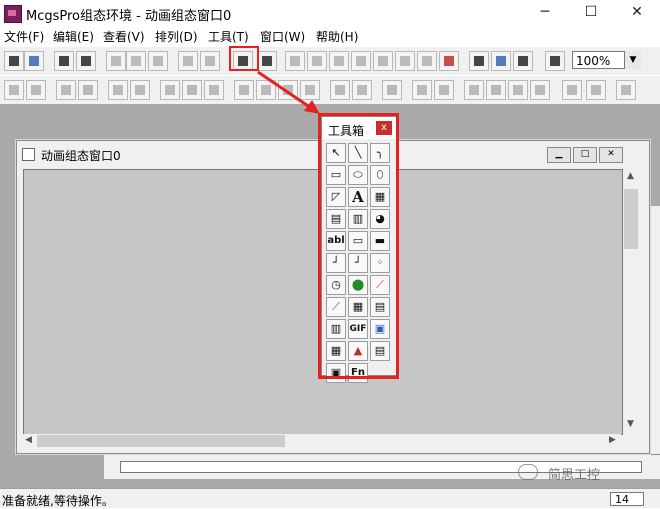 The width and height of the screenshot is (660, 509). Describe the element at coordinates (627, 499) in the screenshot. I see `status-number: 14` at that location.